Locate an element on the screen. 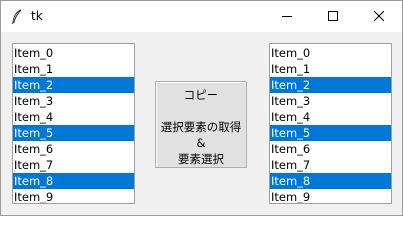 This screenshot has width=403, height=240. left-list-item: Item_1 is located at coordinates (73, 69).